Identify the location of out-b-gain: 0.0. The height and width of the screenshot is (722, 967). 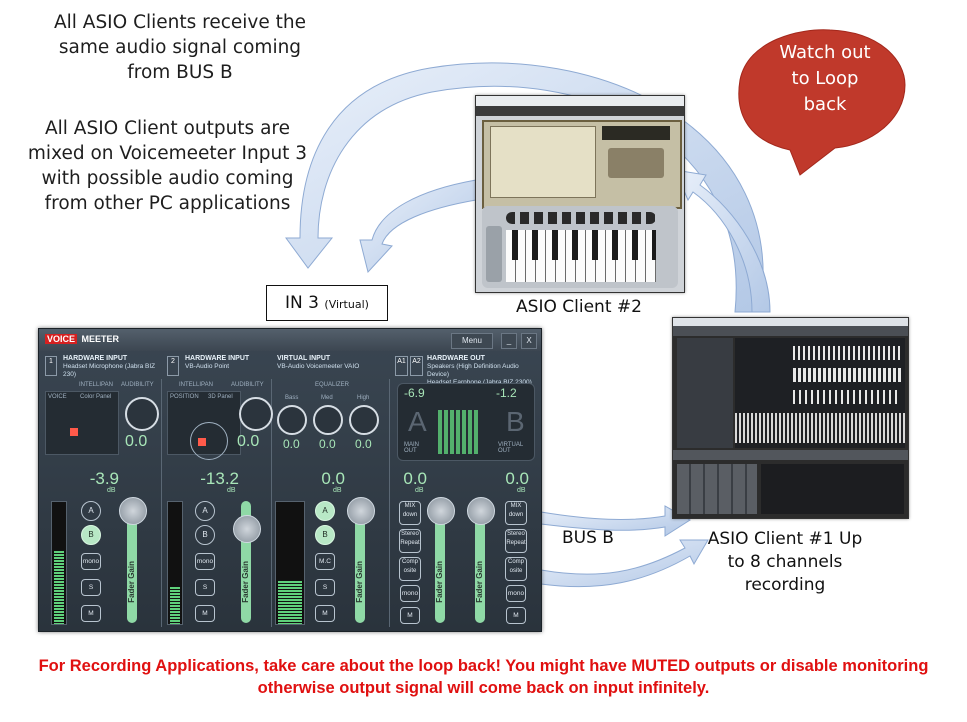
(517, 478).